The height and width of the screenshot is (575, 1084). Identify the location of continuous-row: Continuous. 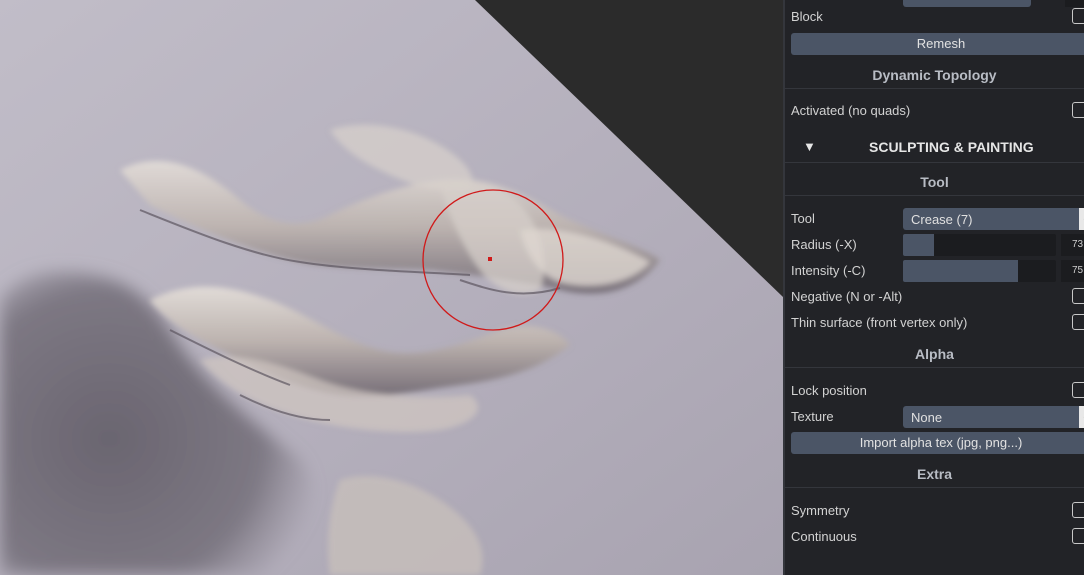
(937, 537).